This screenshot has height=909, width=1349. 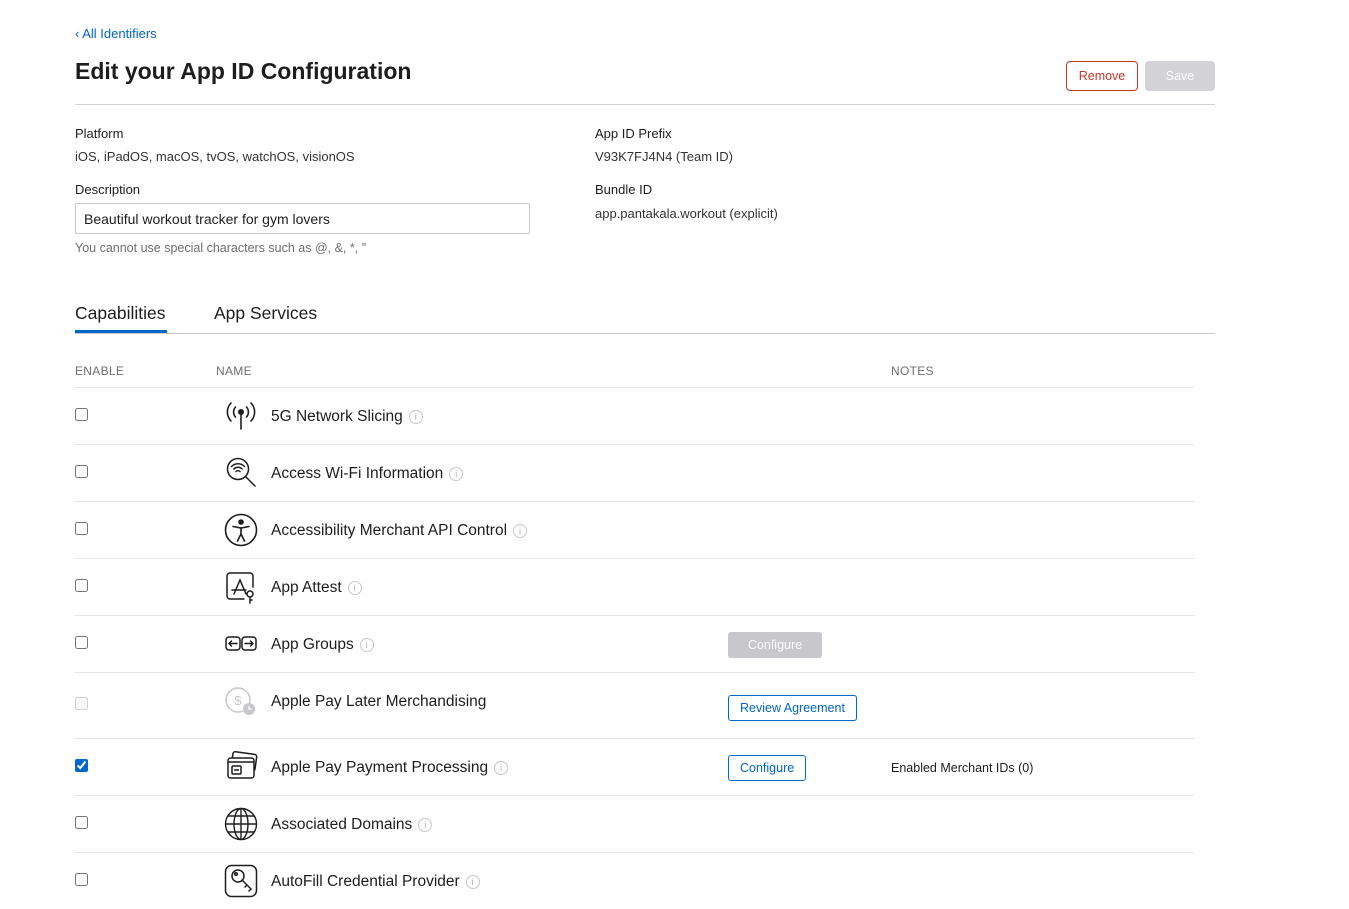 What do you see at coordinates (234, 371) in the screenshot?
I see `column-header-name: NAME` at bounding box center [234, 371].